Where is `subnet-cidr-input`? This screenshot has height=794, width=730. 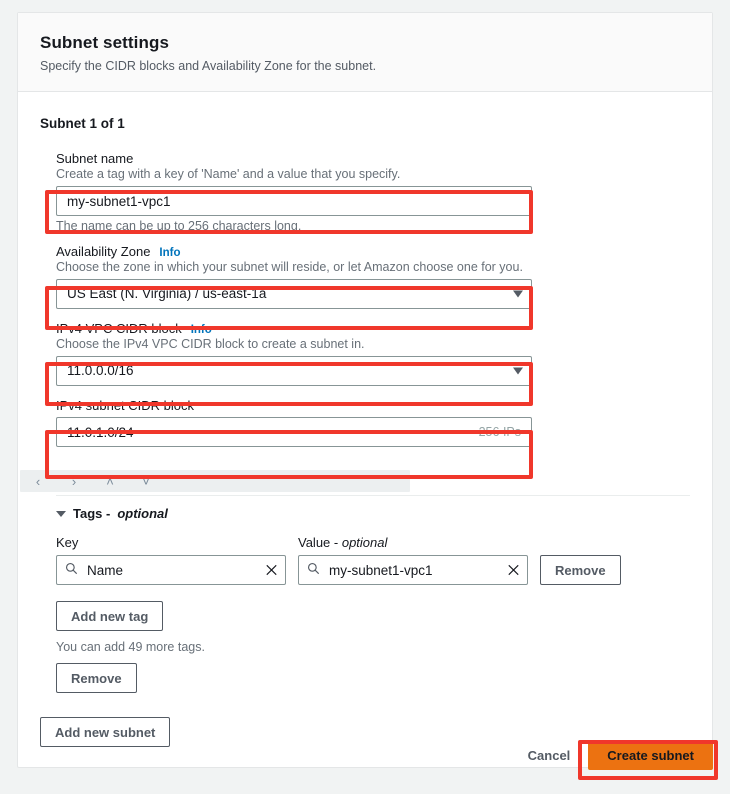
subnet-cidr-input is located at coordinates (294, 432).